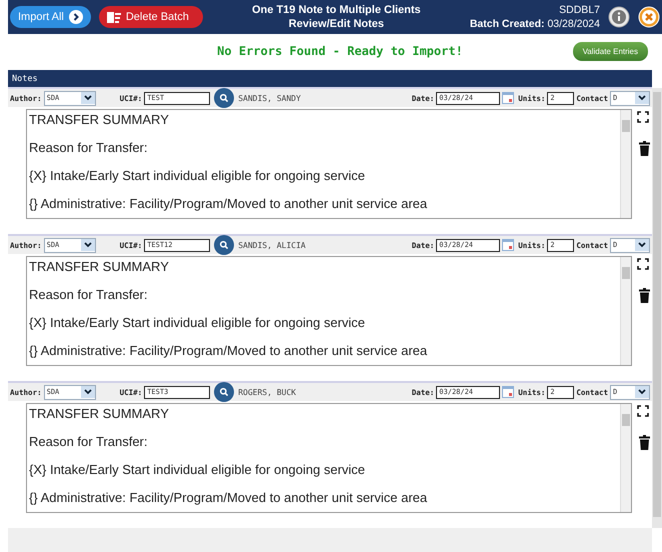 The height and width of the screenshot is (552, 662). I want to click on client-name: ROGERS, BUCK, so click(267, 392).